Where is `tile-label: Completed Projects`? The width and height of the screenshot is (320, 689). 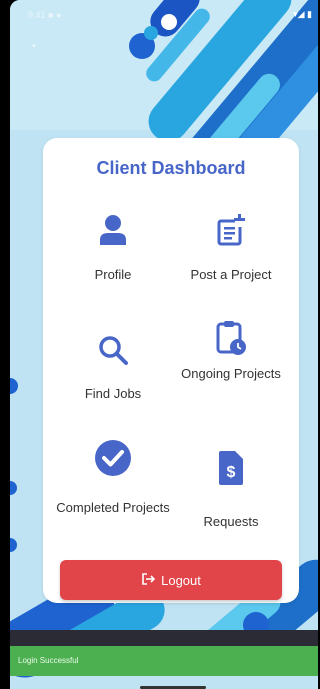 tile-label: Completed Projects is located at coordinates (113, 507).